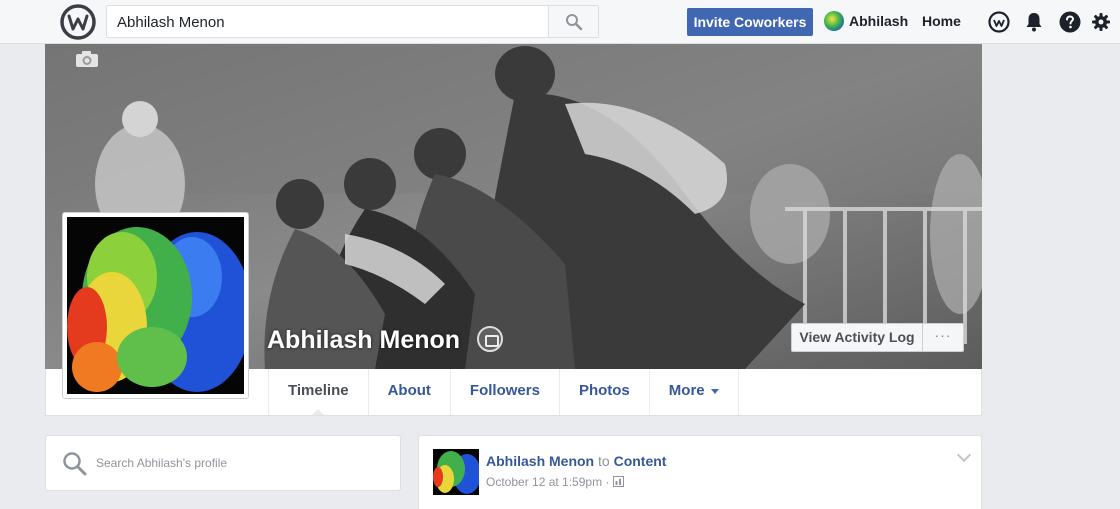  Describe the element at coordinates (87, 59) in the screenshot. I see `camera-icon` at that location.